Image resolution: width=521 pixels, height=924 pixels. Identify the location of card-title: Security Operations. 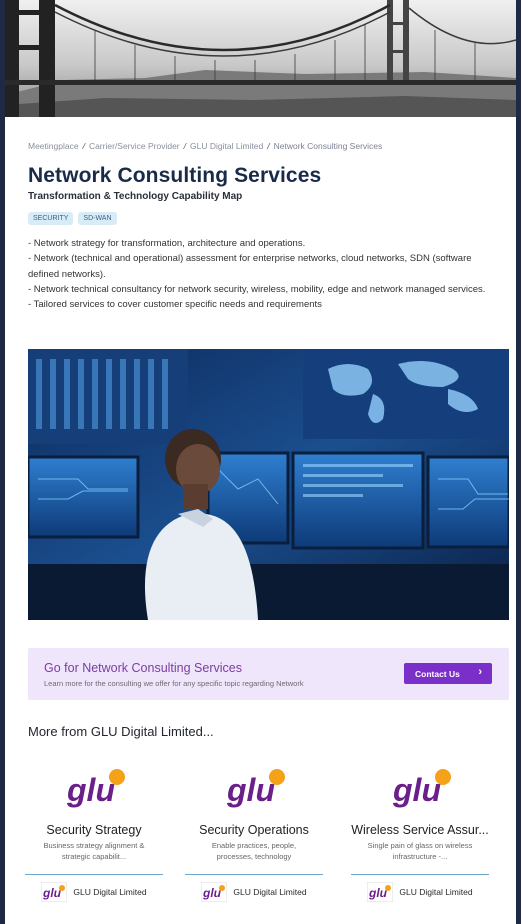
(254, 830).